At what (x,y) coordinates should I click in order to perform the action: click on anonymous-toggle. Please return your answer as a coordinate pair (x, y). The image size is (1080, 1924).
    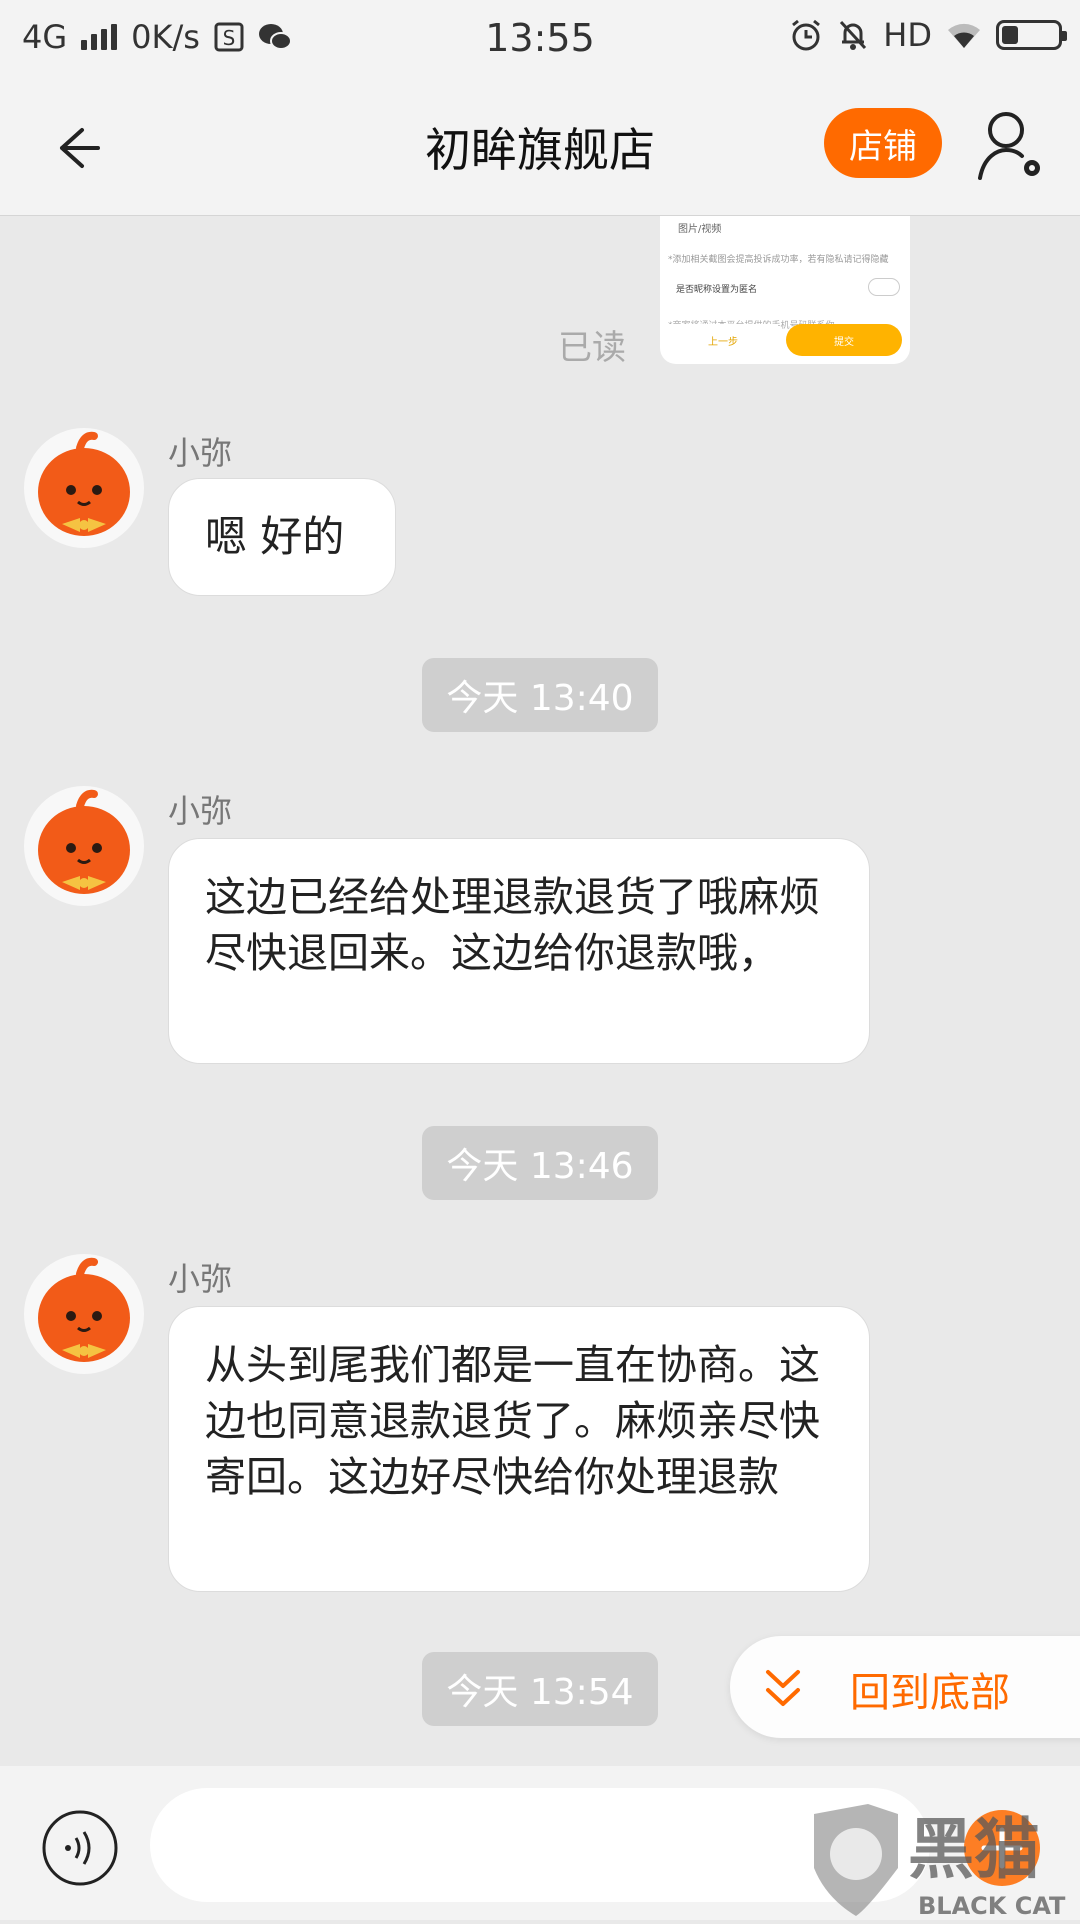
    Looking at the image, I should click on (884, 287).